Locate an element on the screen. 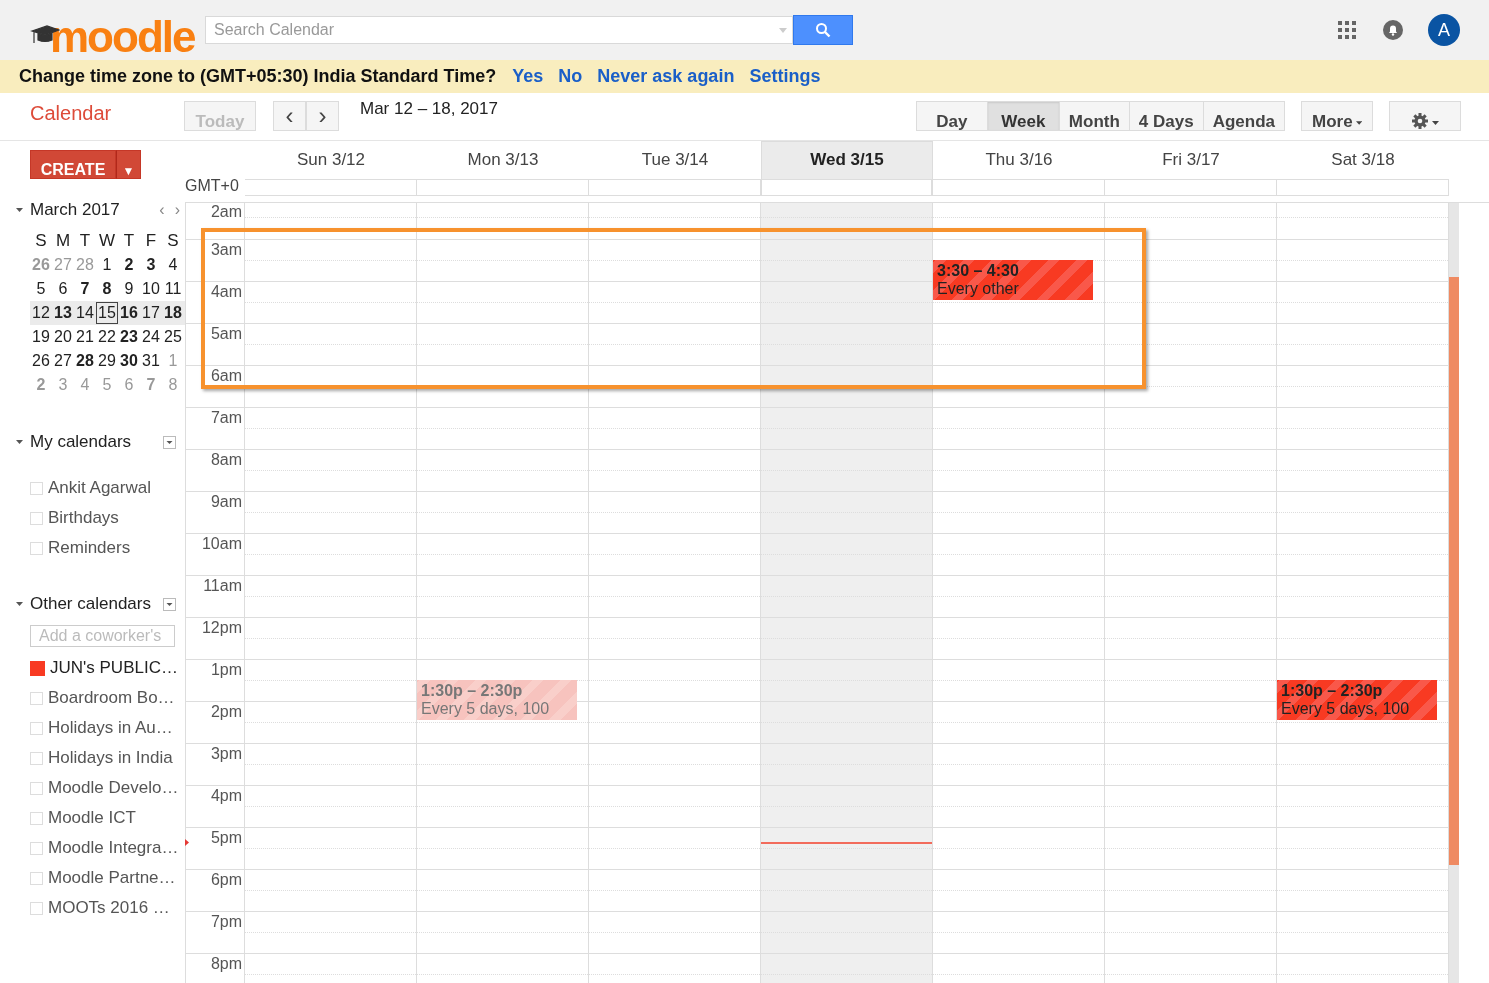 The width and height of the screenshot is (1489, 983). date-cell: 25 is located at coordinates (173, 337).